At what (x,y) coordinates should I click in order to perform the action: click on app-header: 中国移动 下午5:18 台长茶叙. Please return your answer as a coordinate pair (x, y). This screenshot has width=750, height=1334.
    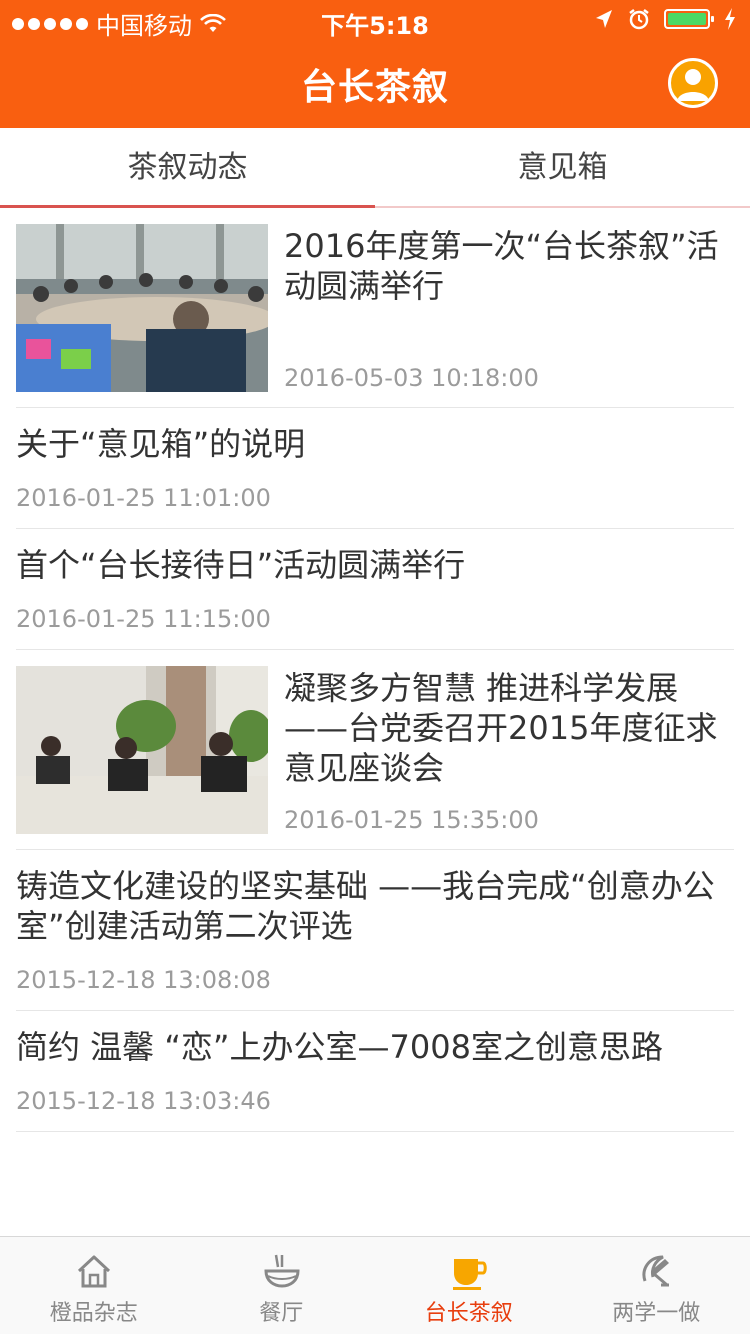
    Looking at the image, I should click on (375, 64).